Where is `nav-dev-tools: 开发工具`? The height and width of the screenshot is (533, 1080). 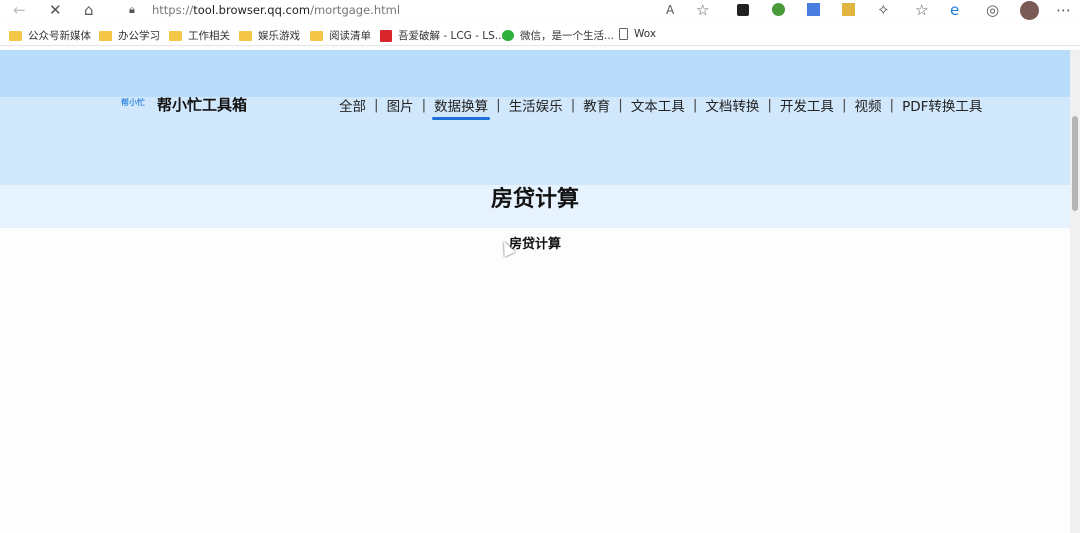 nav-dev-tools: 开发工具 is located at coordinates (807, 105).